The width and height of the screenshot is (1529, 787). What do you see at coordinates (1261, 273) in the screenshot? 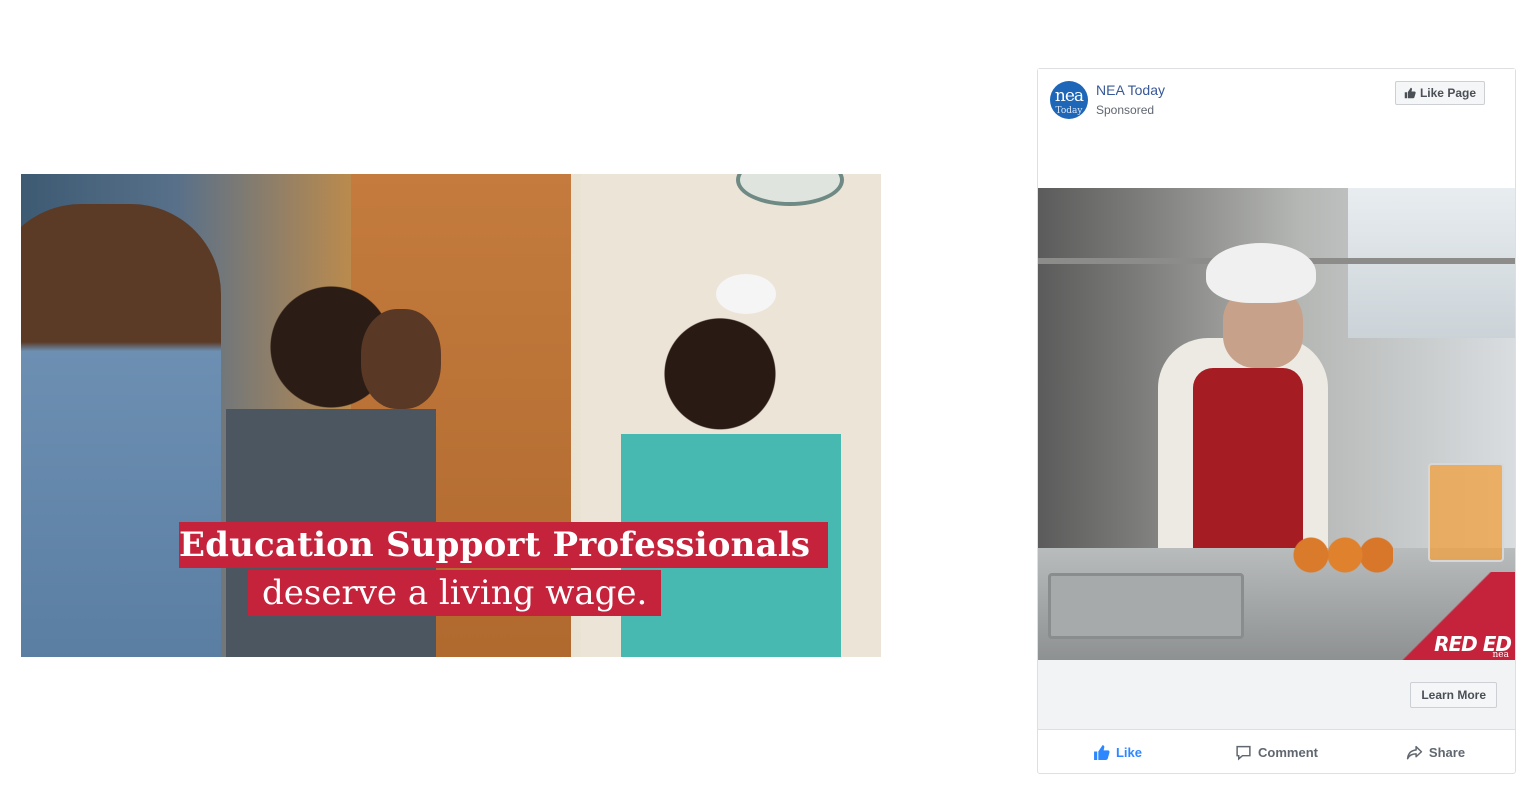
I see `hairnet` at bounding box center [1261, 273].